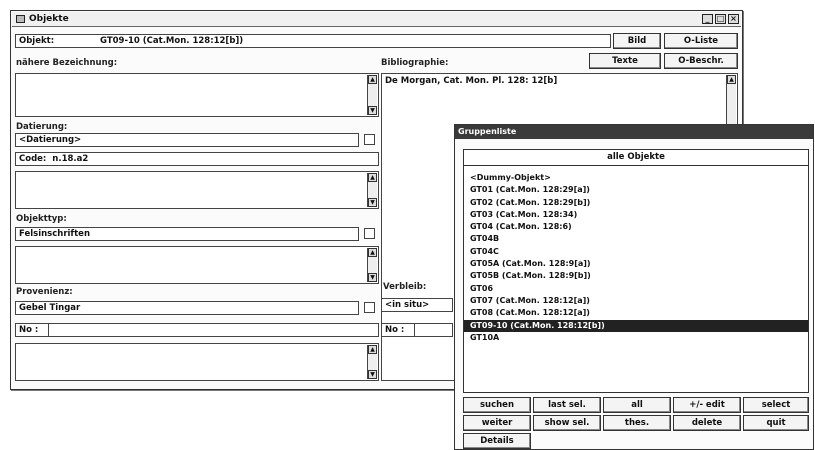 Image resolution: width=815 pixels, height=450 pixels. Describe the element at coordinates (636, 158) in the screenshot. I see `list-header: alle Objekte` at that location.